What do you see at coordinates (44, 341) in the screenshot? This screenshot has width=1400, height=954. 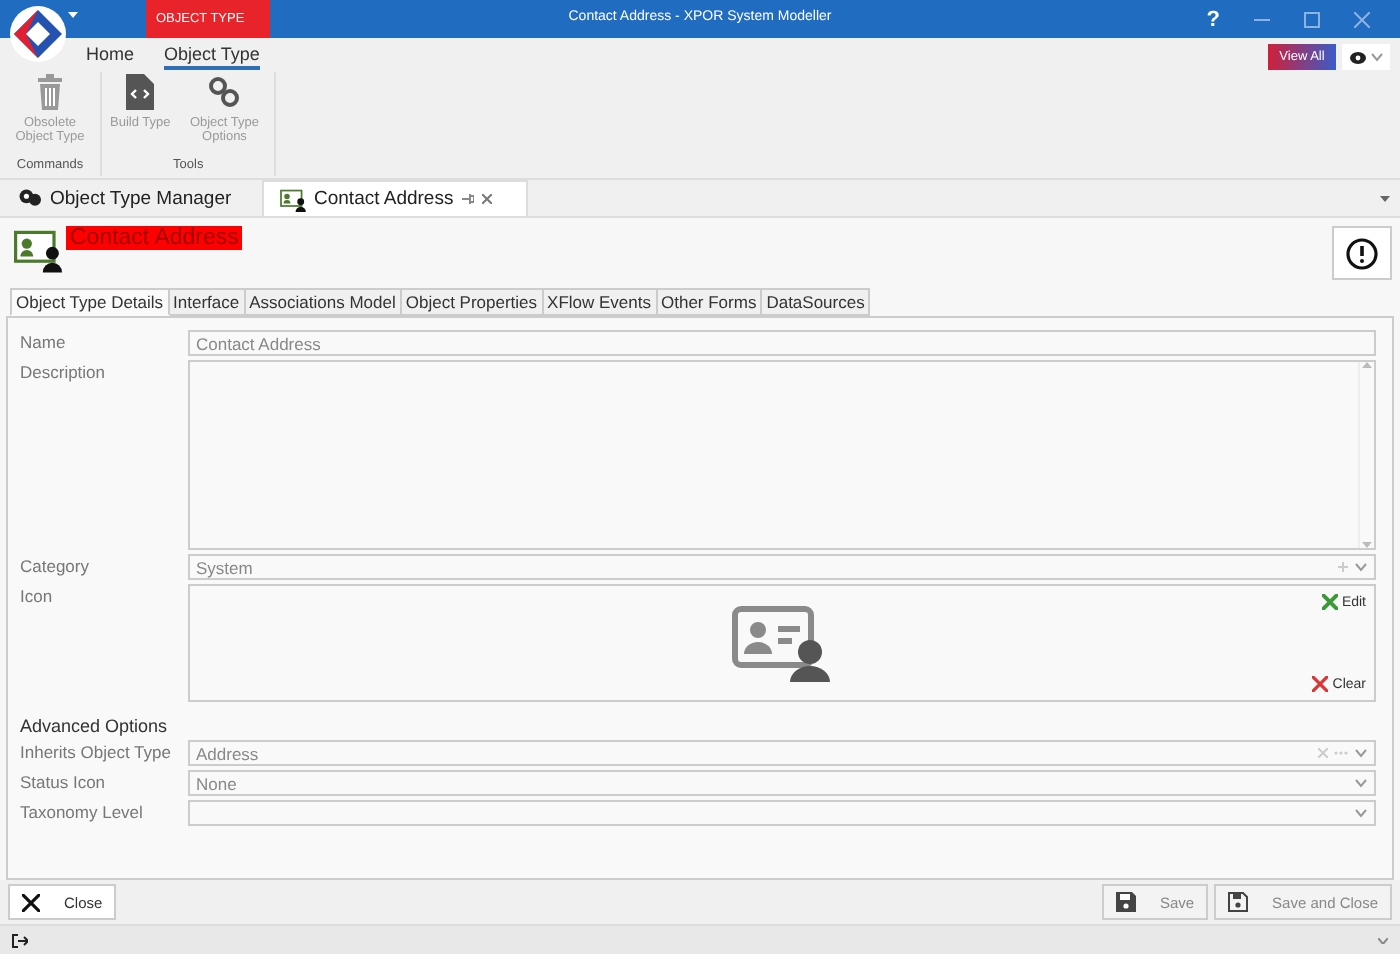 I see `field-label: Name` at bounding box center [44, 341].